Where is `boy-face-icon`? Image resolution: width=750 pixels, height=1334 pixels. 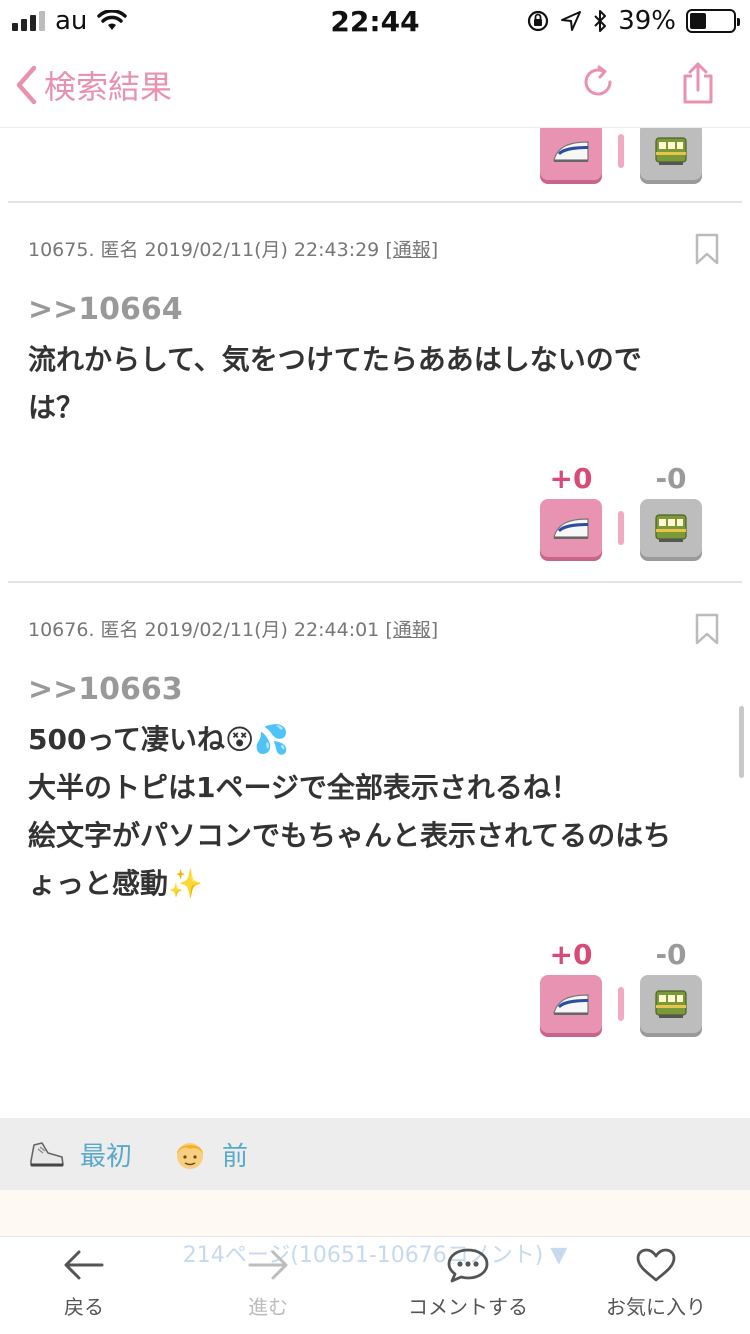
boy-face-icon is located at coordinates (190, 1156).